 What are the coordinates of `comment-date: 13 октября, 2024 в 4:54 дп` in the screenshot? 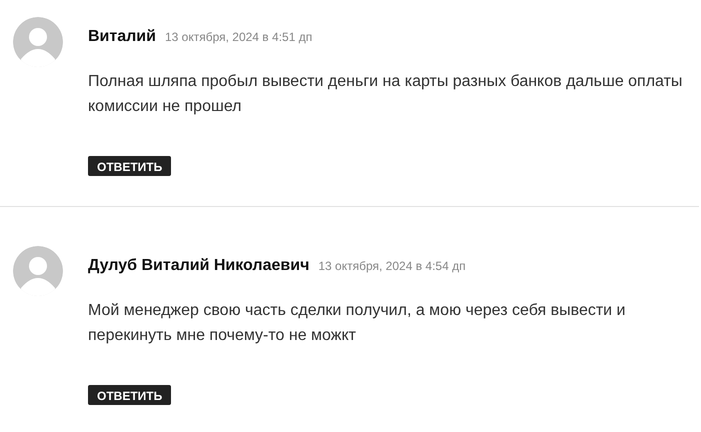 It's located at (392, 266).